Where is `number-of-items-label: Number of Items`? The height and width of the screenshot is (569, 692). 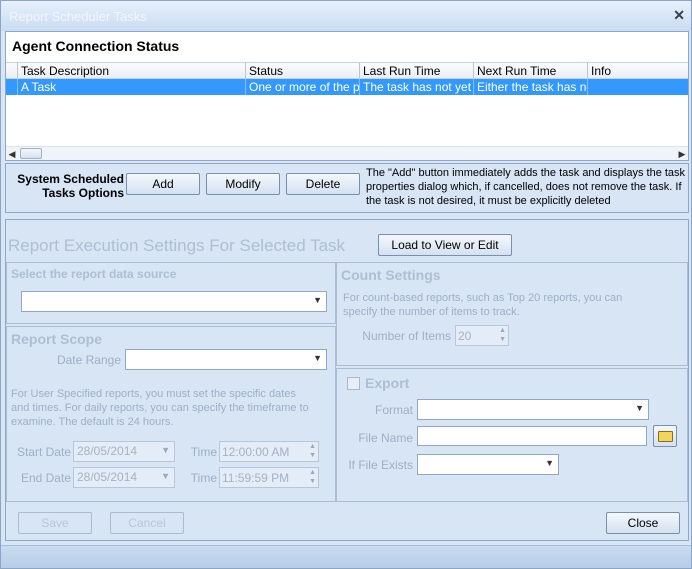 number-of-items-label: Number of Items is located at coordinates (406, 336).